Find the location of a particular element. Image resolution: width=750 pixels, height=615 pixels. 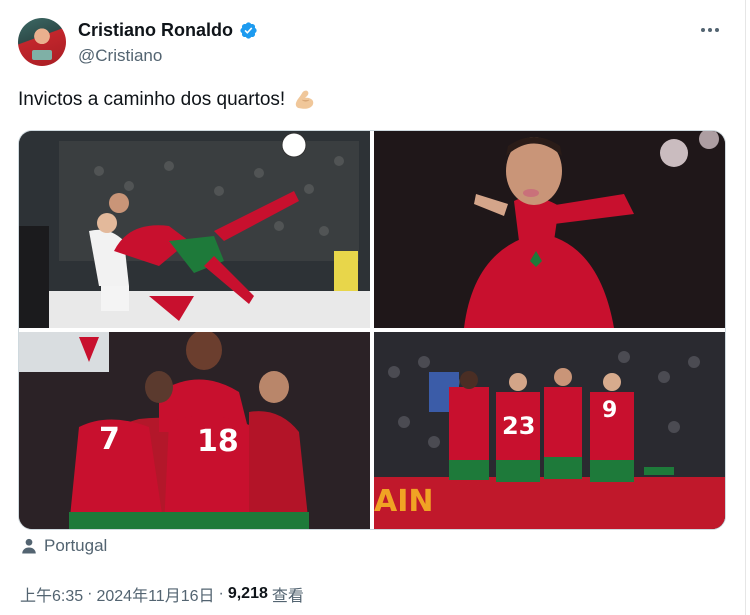

photo-bicycle-kick is located at coordinates (194, 229).